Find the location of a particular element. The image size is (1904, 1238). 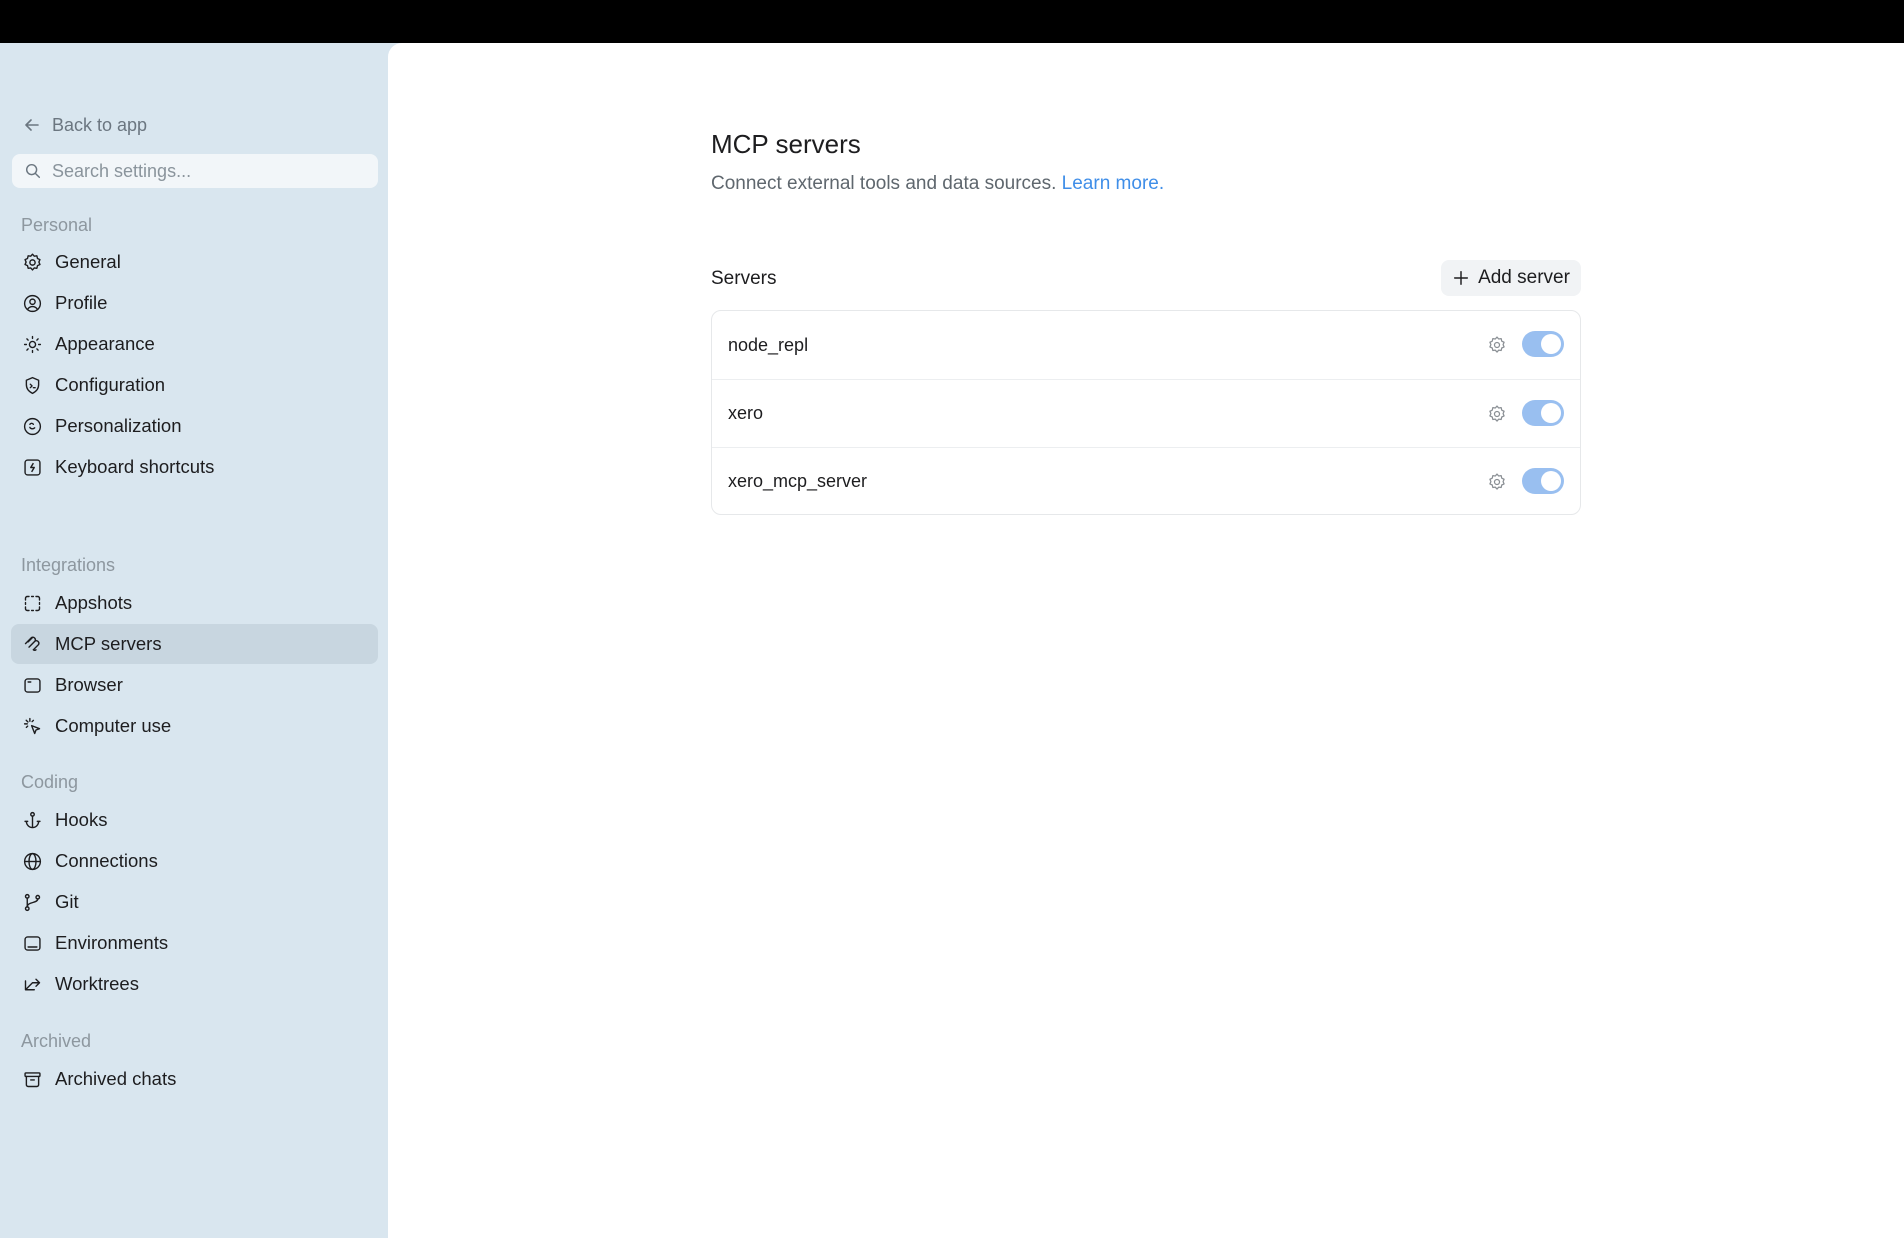

sidebar-item-label: Browser is located at coordinates (89, 684).